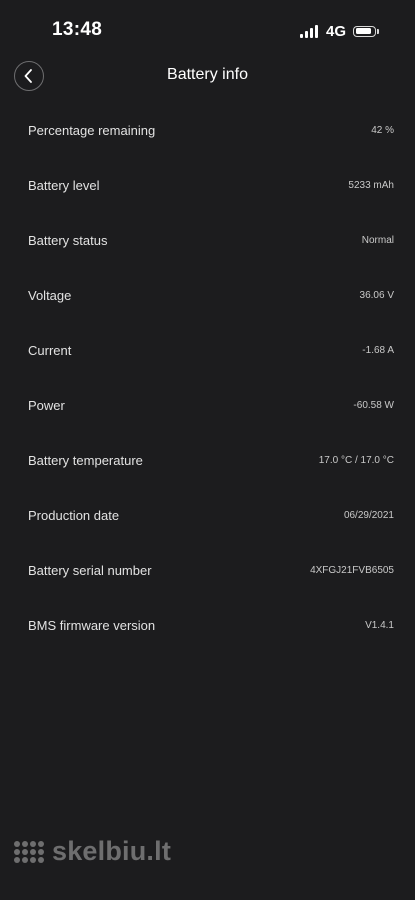  Describe the element at coordinates (356, 460) in the screenshot. I see `row-value: 17.0 °C / 17.0 °C` at that location.